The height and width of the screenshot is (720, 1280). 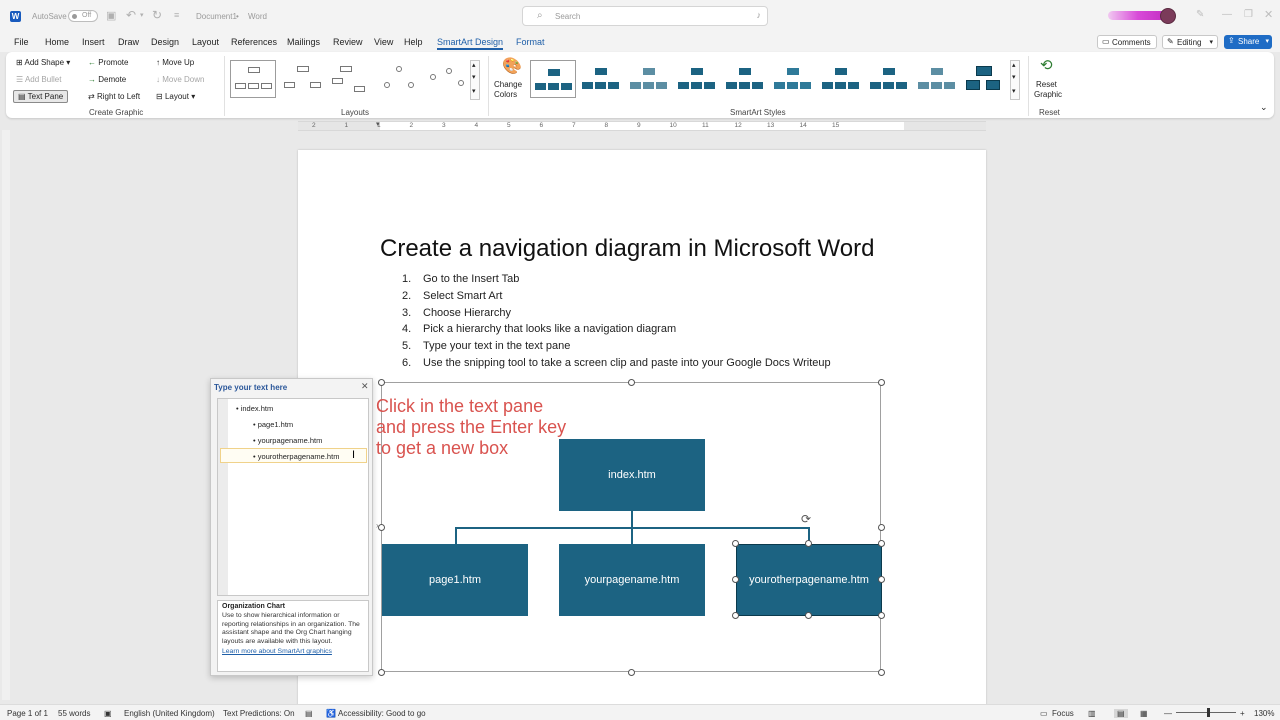 What do you see at coordinates (881, 615) in the screenshot?
I see `shape-handle-se` at bounding box center [881, 615].